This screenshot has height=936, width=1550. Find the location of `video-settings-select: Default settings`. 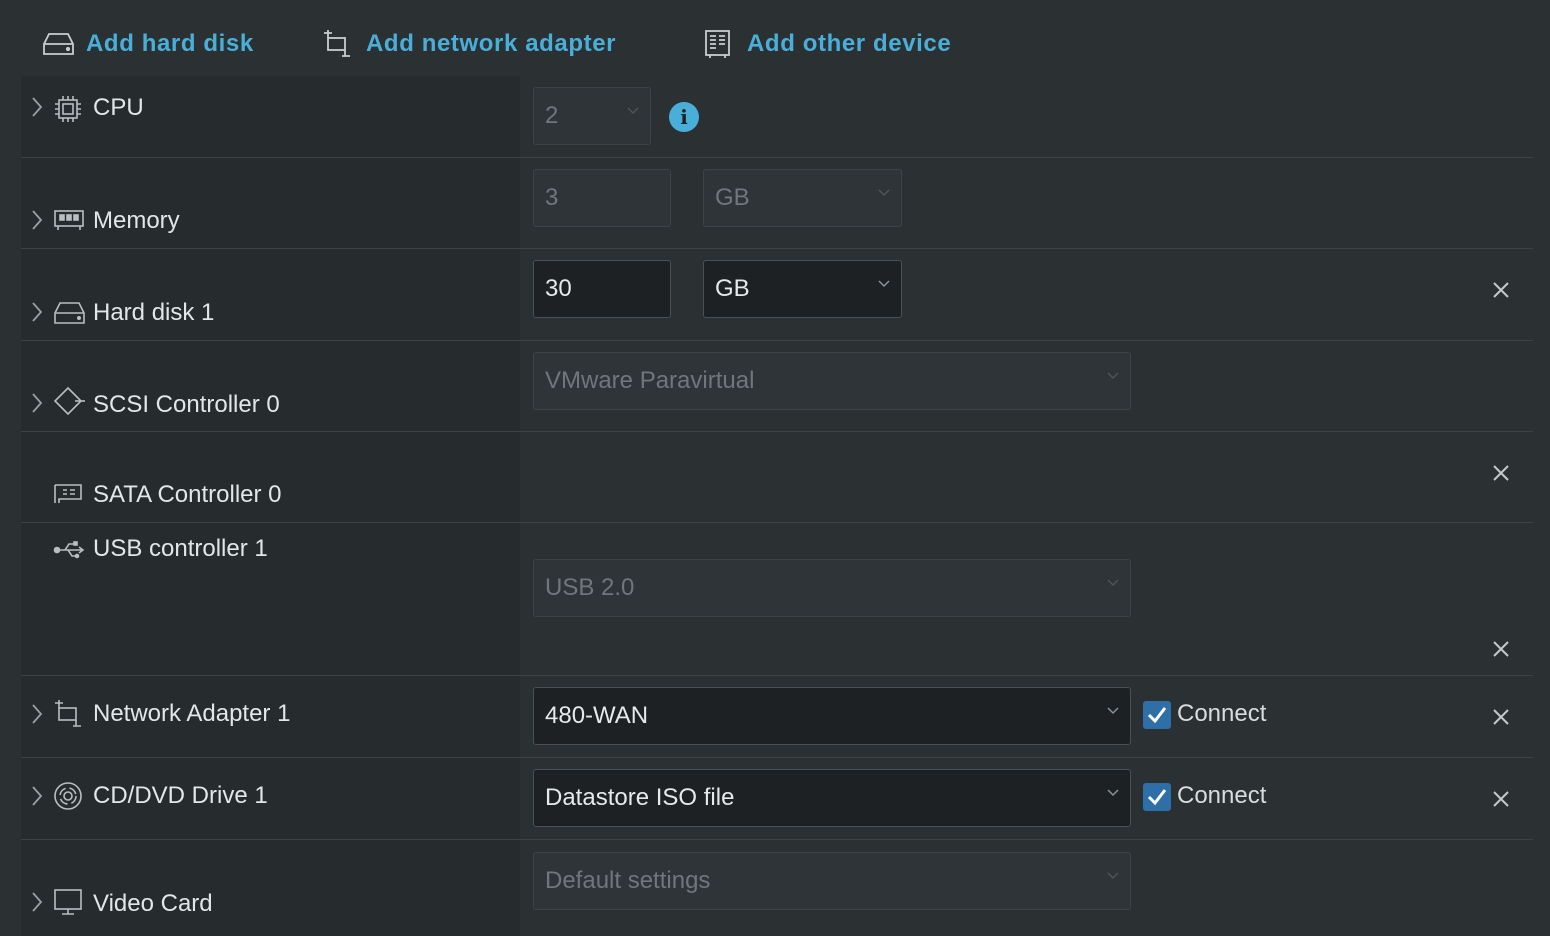

video-settings-select: Default settings is located at coordinates (832, 881).